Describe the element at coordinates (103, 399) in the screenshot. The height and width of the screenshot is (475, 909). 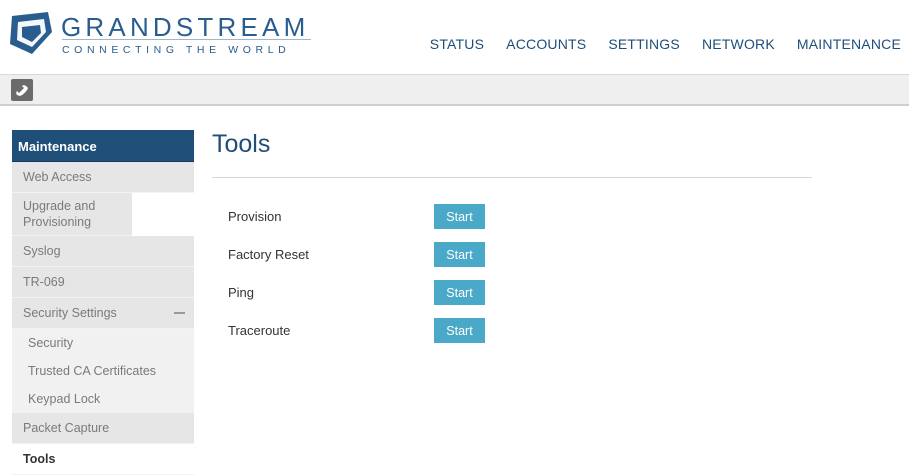
I see `sidebar-subitem-keypad-lock: Keypad Lock` at that location.